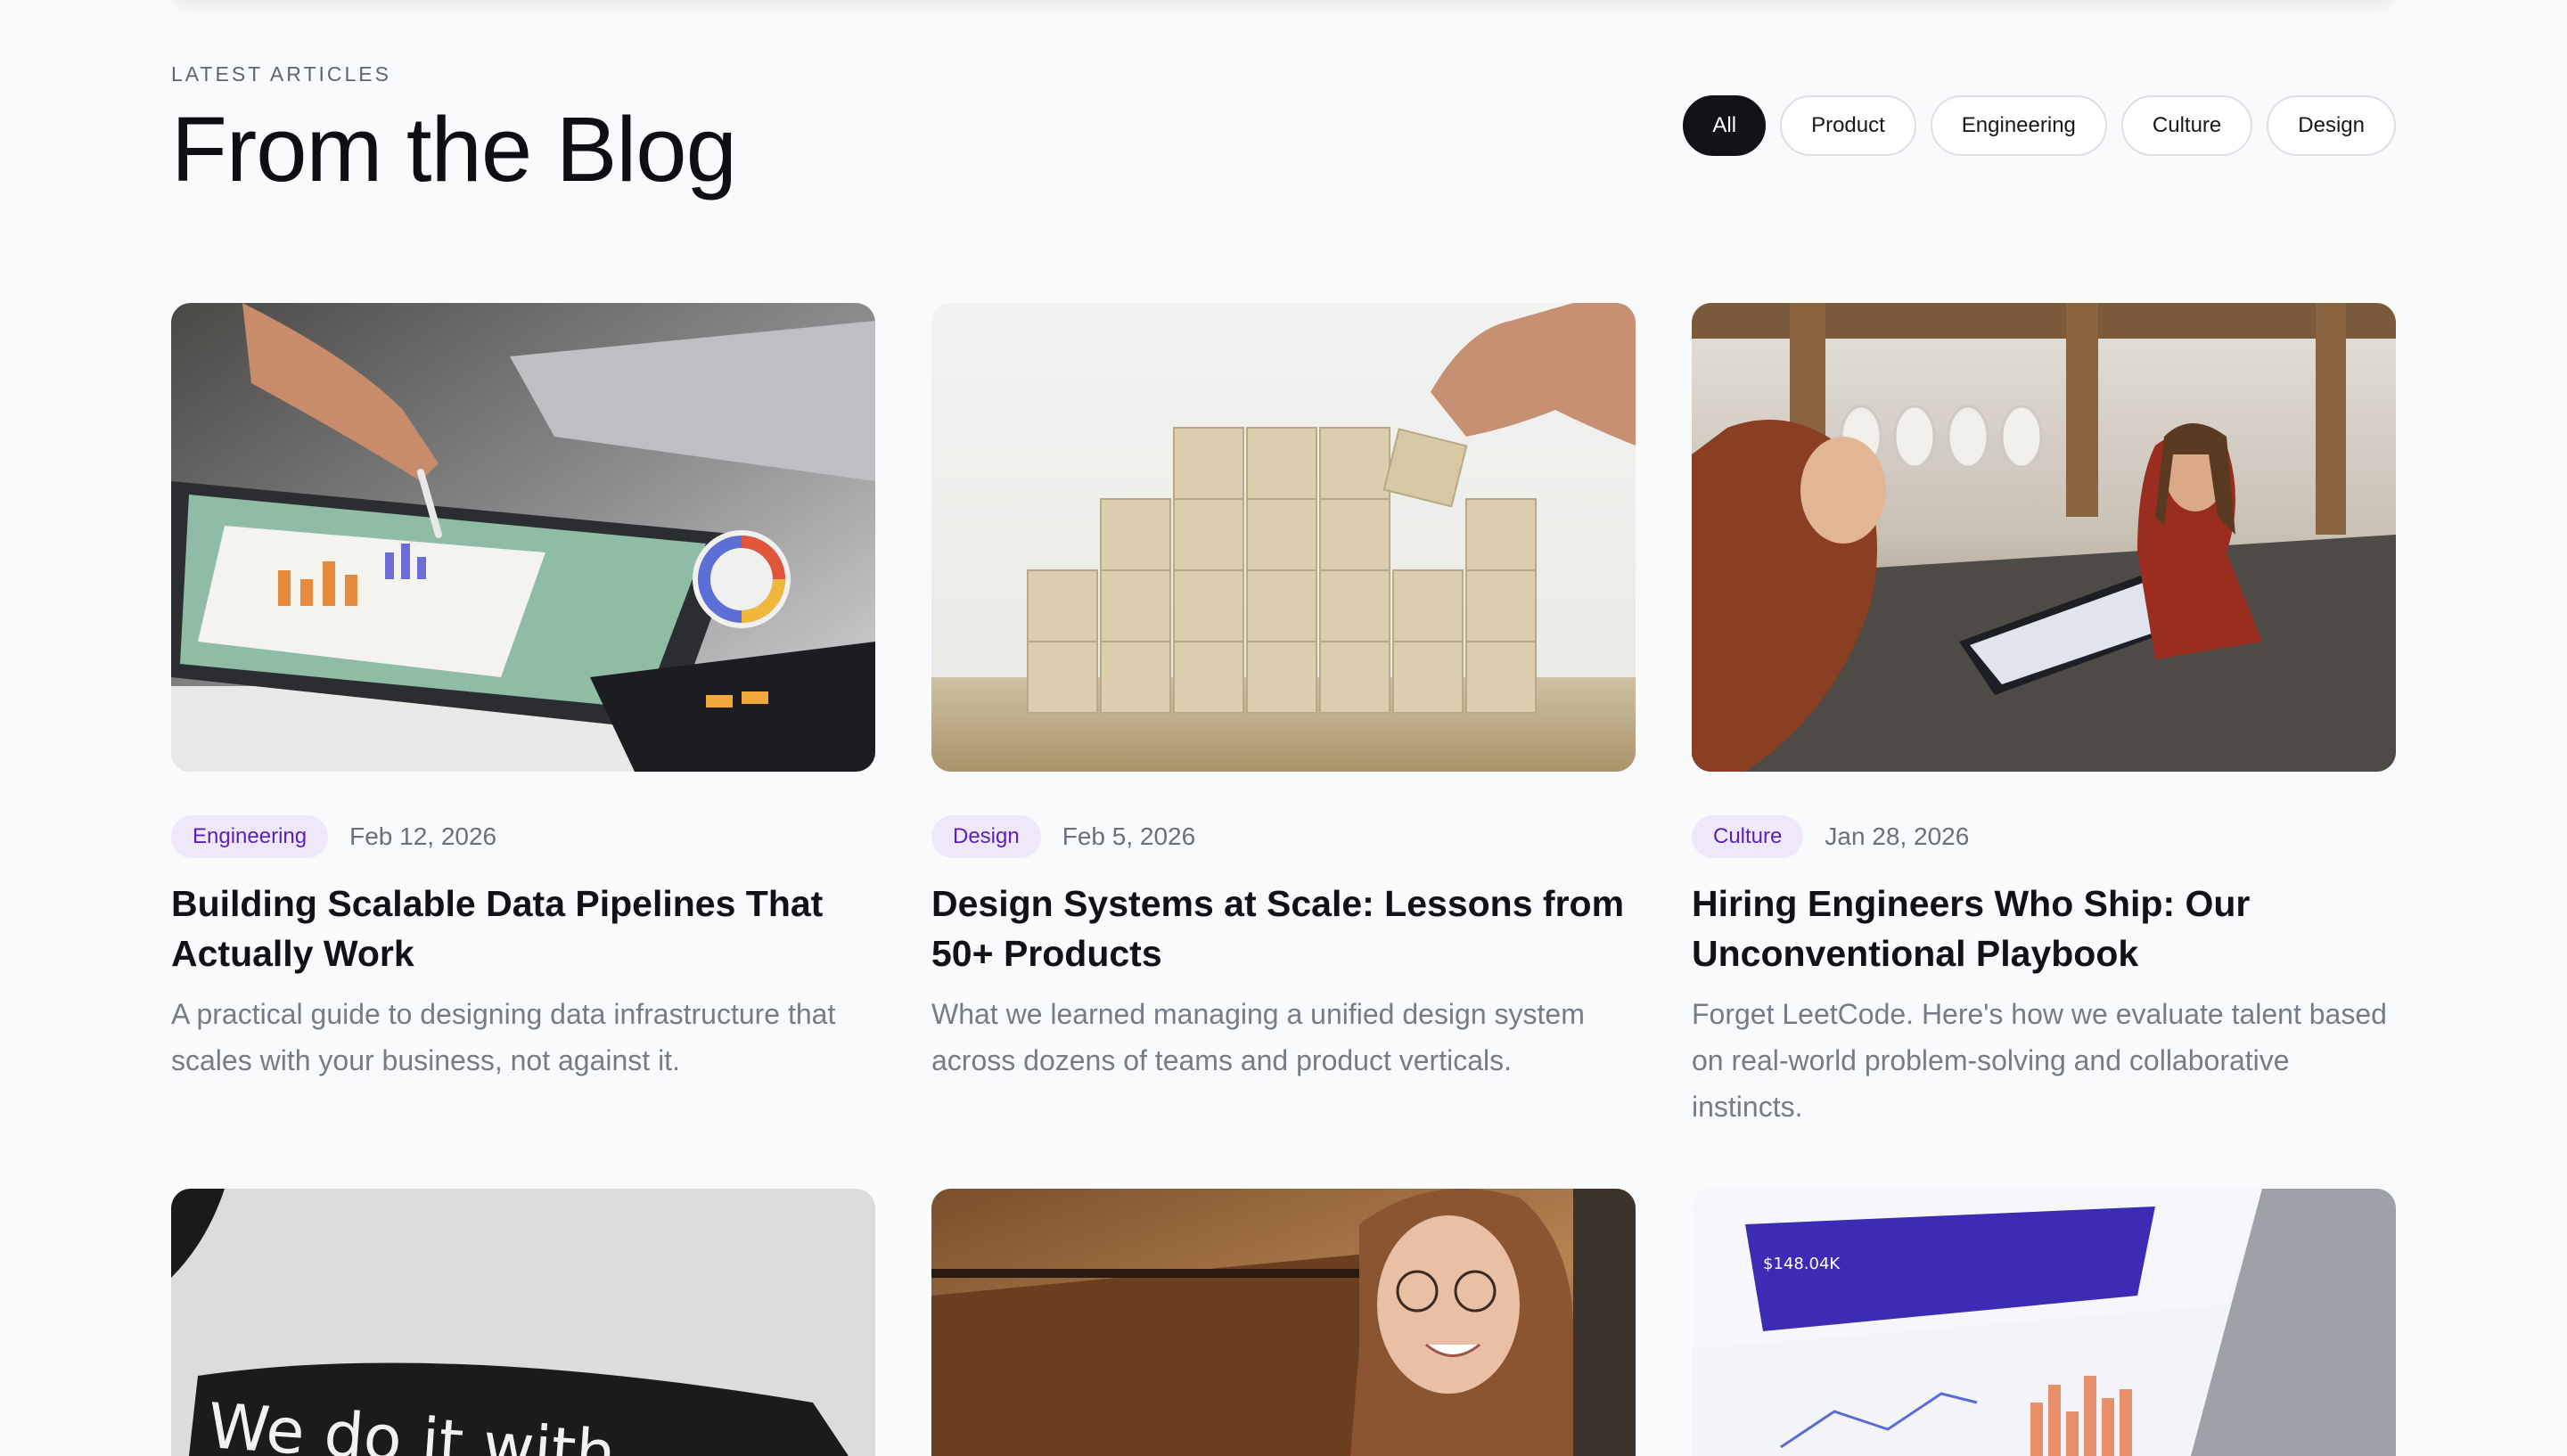 The height and width of the screenshot is (1456, 2567). I want to click on publish-date: Jan 28, 2026, so click(1897, 836).